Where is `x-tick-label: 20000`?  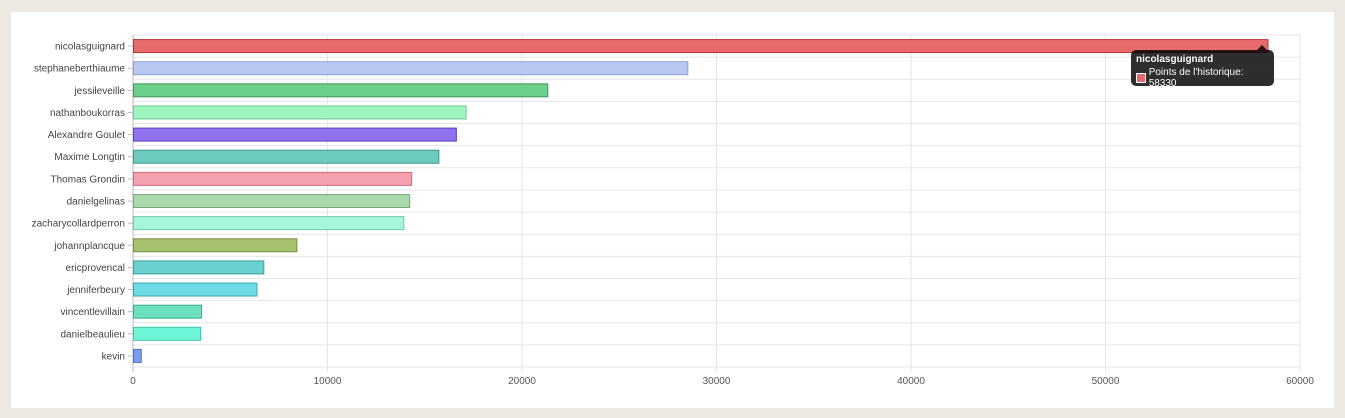
x-tick-label: 20000 is located at coordinates (522, 381).